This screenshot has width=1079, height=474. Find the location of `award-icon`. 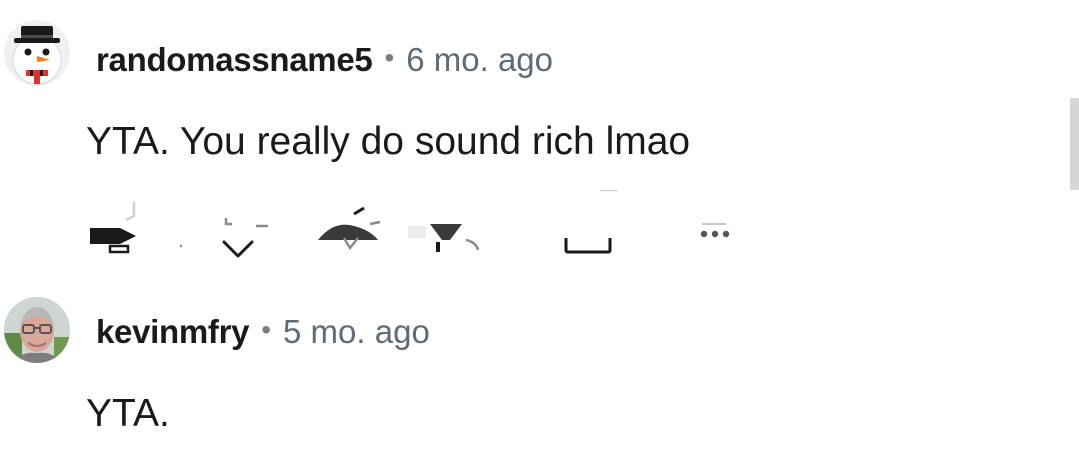

award-icon is located at coordinates (449, 225).